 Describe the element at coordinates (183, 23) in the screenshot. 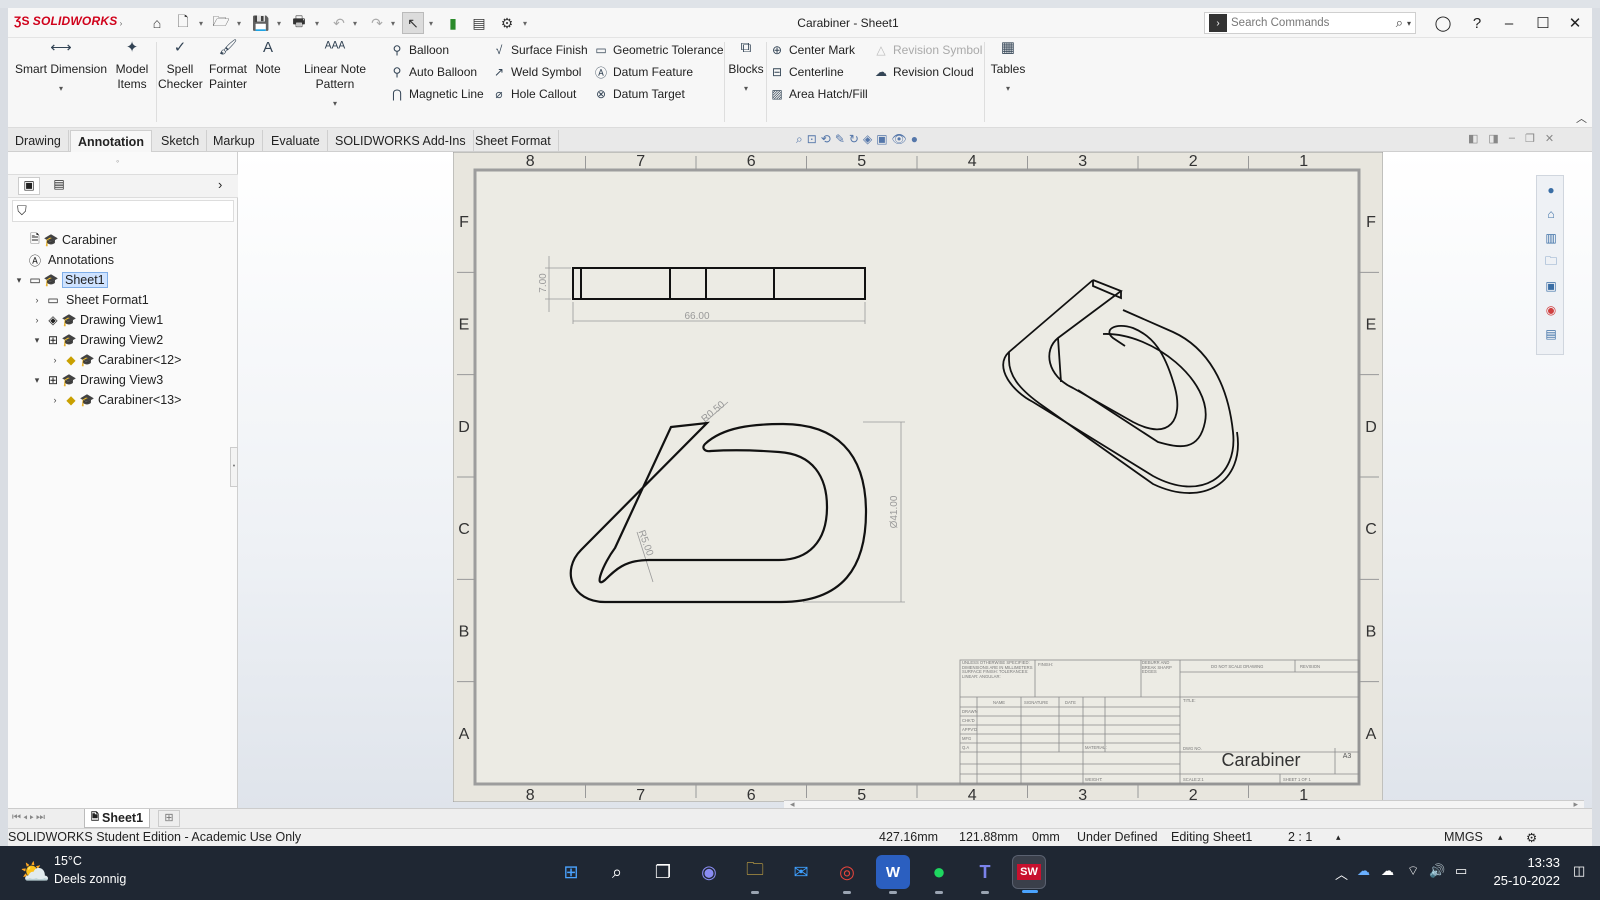

I see `new-document-icon: 🗋` at that location.